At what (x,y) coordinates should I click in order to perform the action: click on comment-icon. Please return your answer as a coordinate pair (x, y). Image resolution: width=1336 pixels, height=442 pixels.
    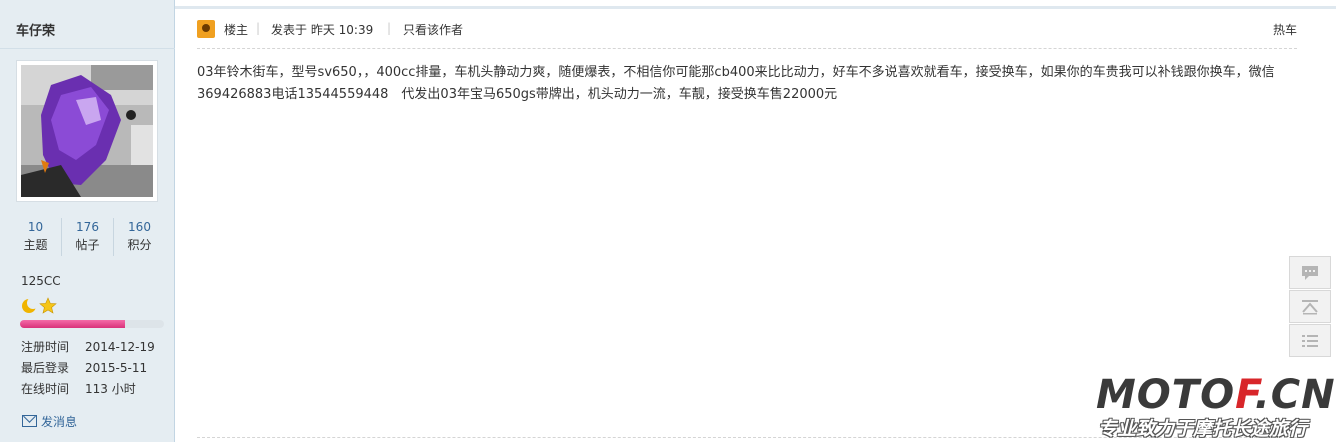
    Looking at the image, I should click on (1310, 272).